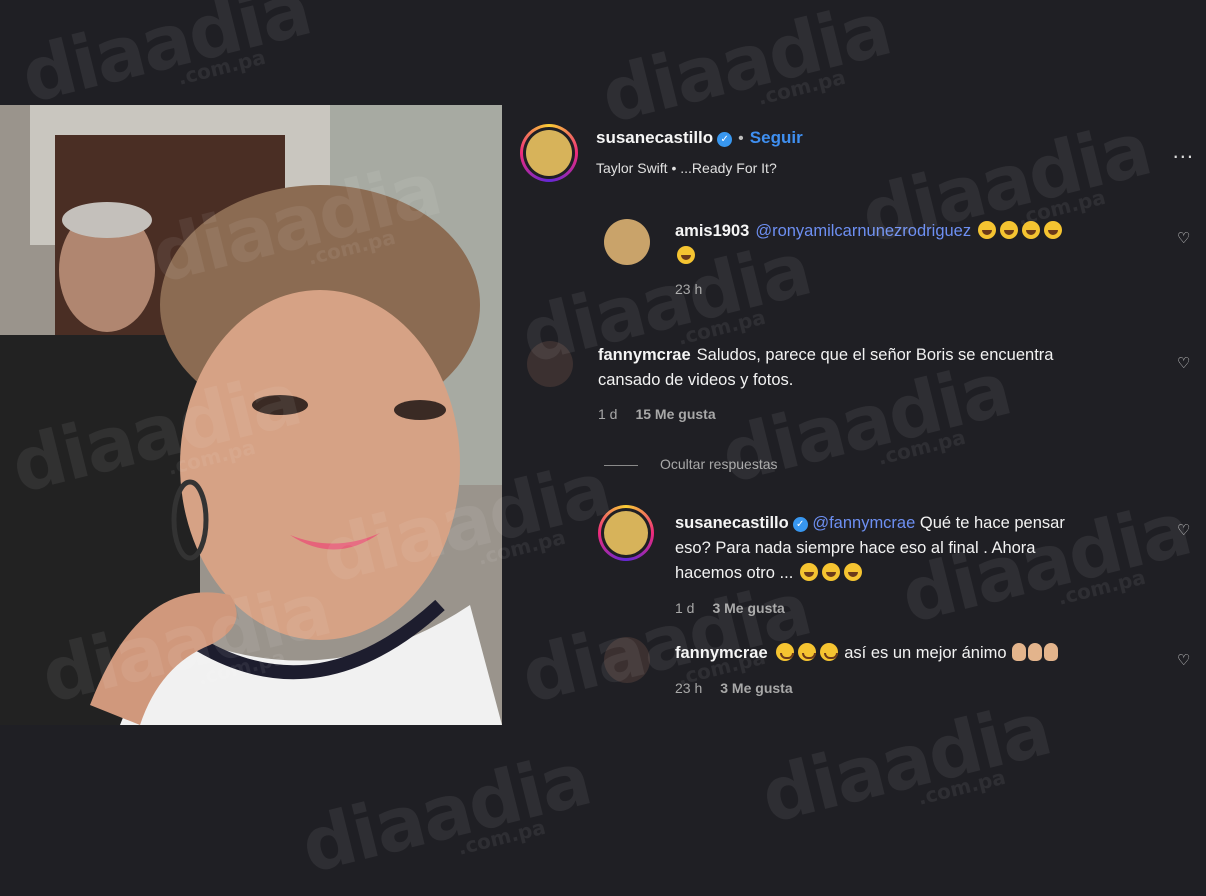 Image resolution: width=1206 pixels, height=896 pixels. Describe the element at coordinates (608, 414) in the screenshot. I see `comment-time: 1 d` at that location.